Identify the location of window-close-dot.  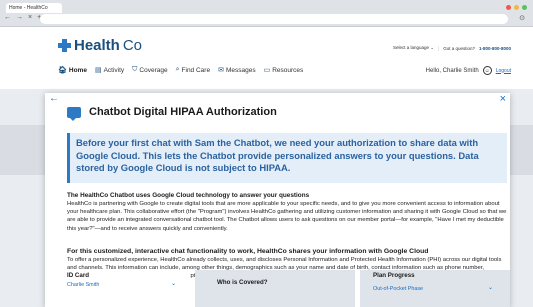
(508, 7).